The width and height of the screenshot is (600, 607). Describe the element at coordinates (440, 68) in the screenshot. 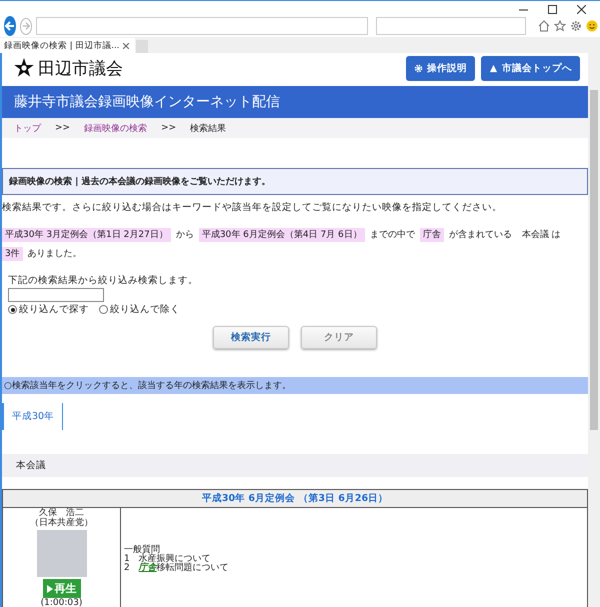

I see `header-button: 操作説明` at that location.